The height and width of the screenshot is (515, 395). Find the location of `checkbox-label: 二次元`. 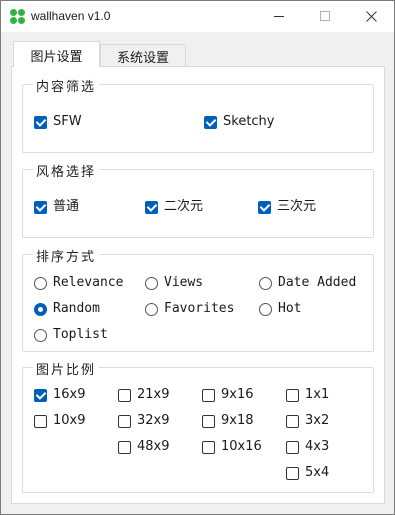

checkbox-label: 二次元 is located at coordinates (184, 206).